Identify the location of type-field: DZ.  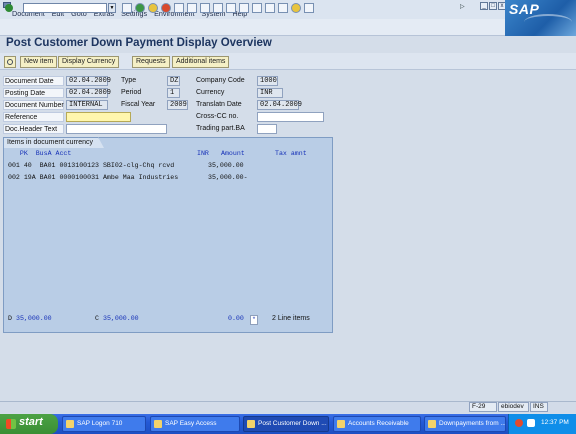
(173, 81).